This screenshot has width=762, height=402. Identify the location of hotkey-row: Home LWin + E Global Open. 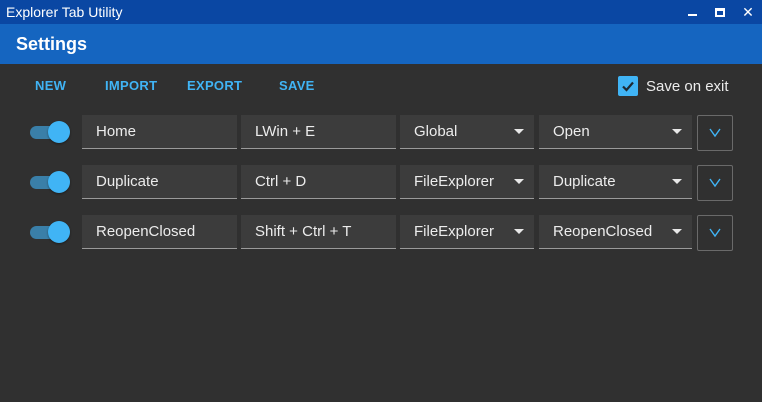
(381, 133).